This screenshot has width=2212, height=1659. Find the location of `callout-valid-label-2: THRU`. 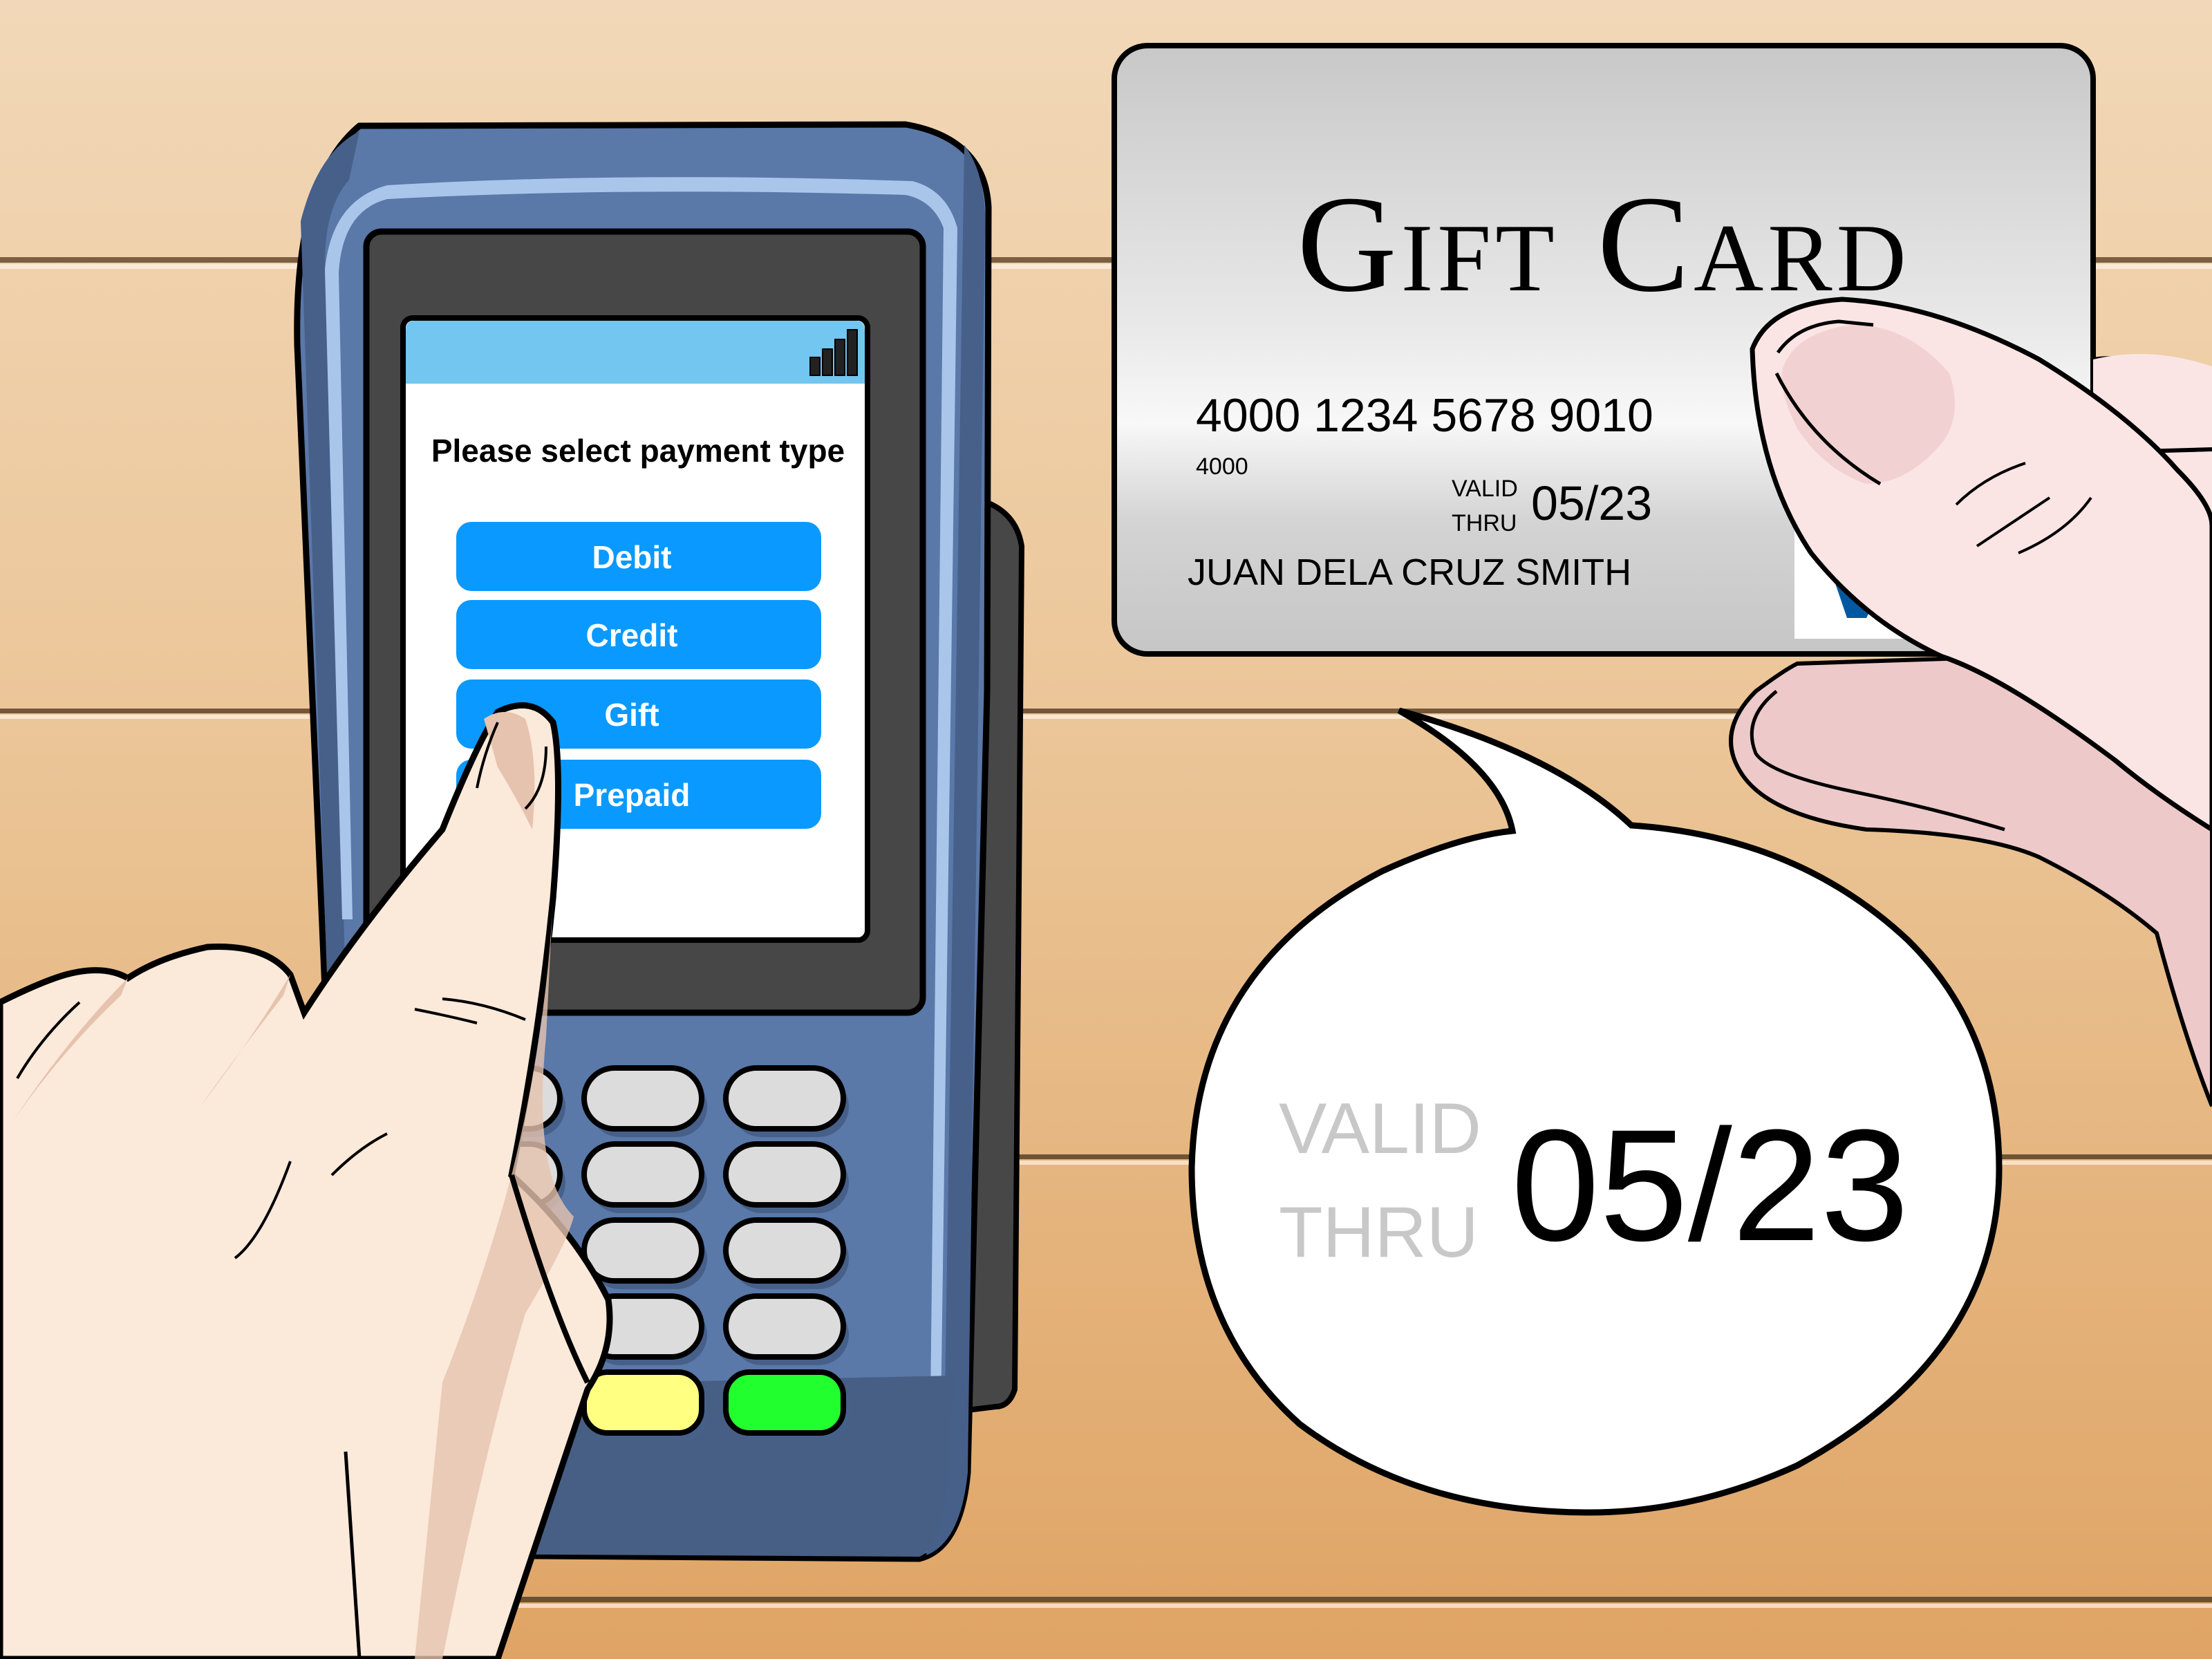

callout-valid-label-2: THRU is located at coordinates (1379, 1232).